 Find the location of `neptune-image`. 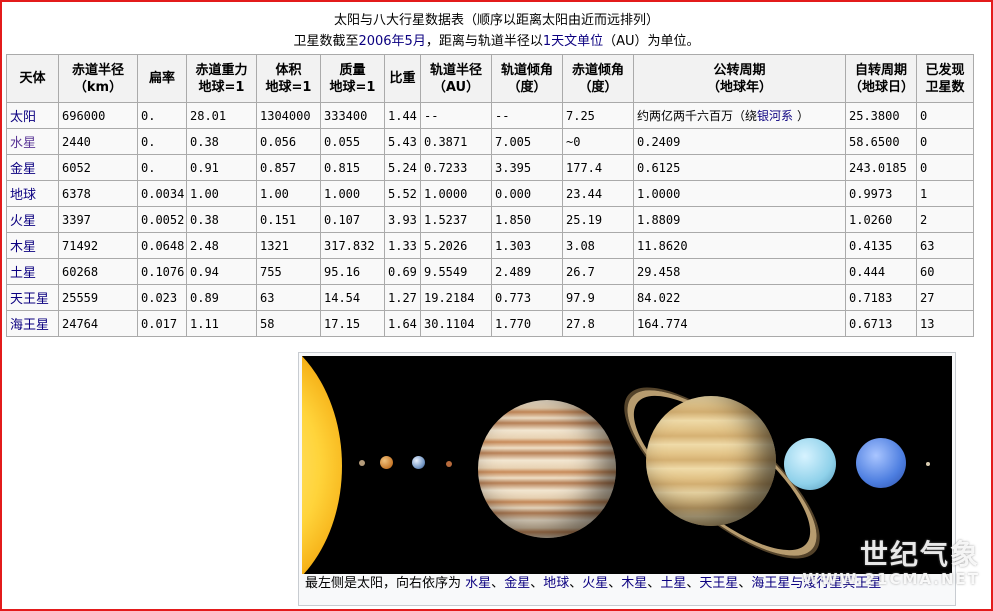

neptune-image is located at coordinates (881, 463).